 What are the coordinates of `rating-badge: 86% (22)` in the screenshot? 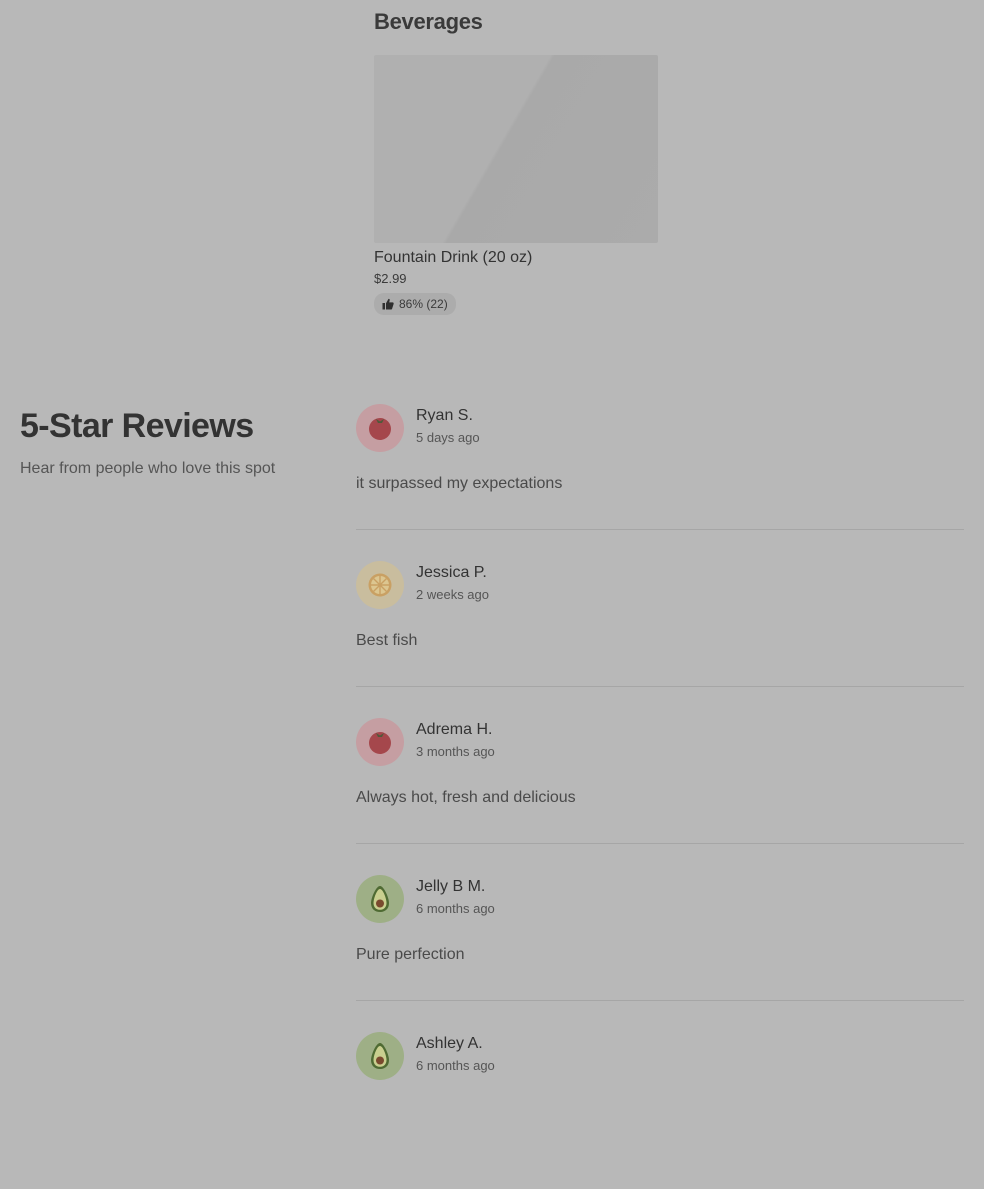 It's located at (415, 304).